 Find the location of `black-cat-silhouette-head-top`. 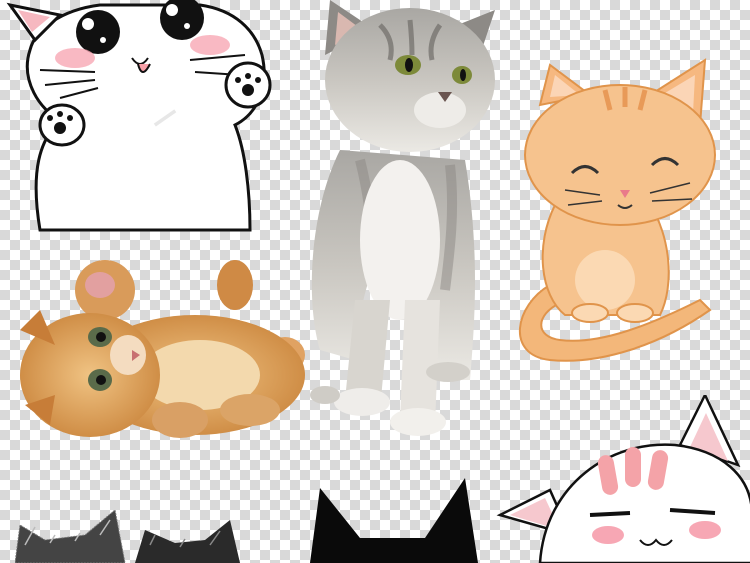

black-cat-silhouette-head-top is located at coordinates (394, 520).